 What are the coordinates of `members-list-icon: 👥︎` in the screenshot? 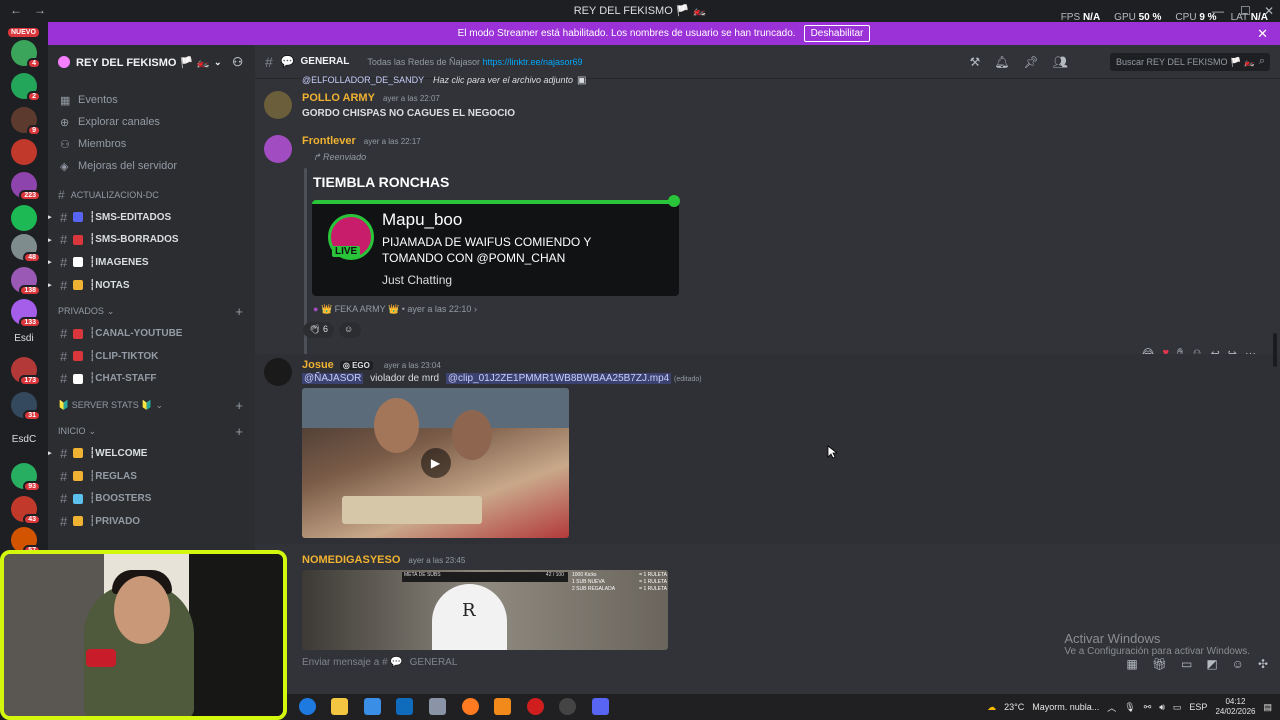 It's located at (1060, 62).